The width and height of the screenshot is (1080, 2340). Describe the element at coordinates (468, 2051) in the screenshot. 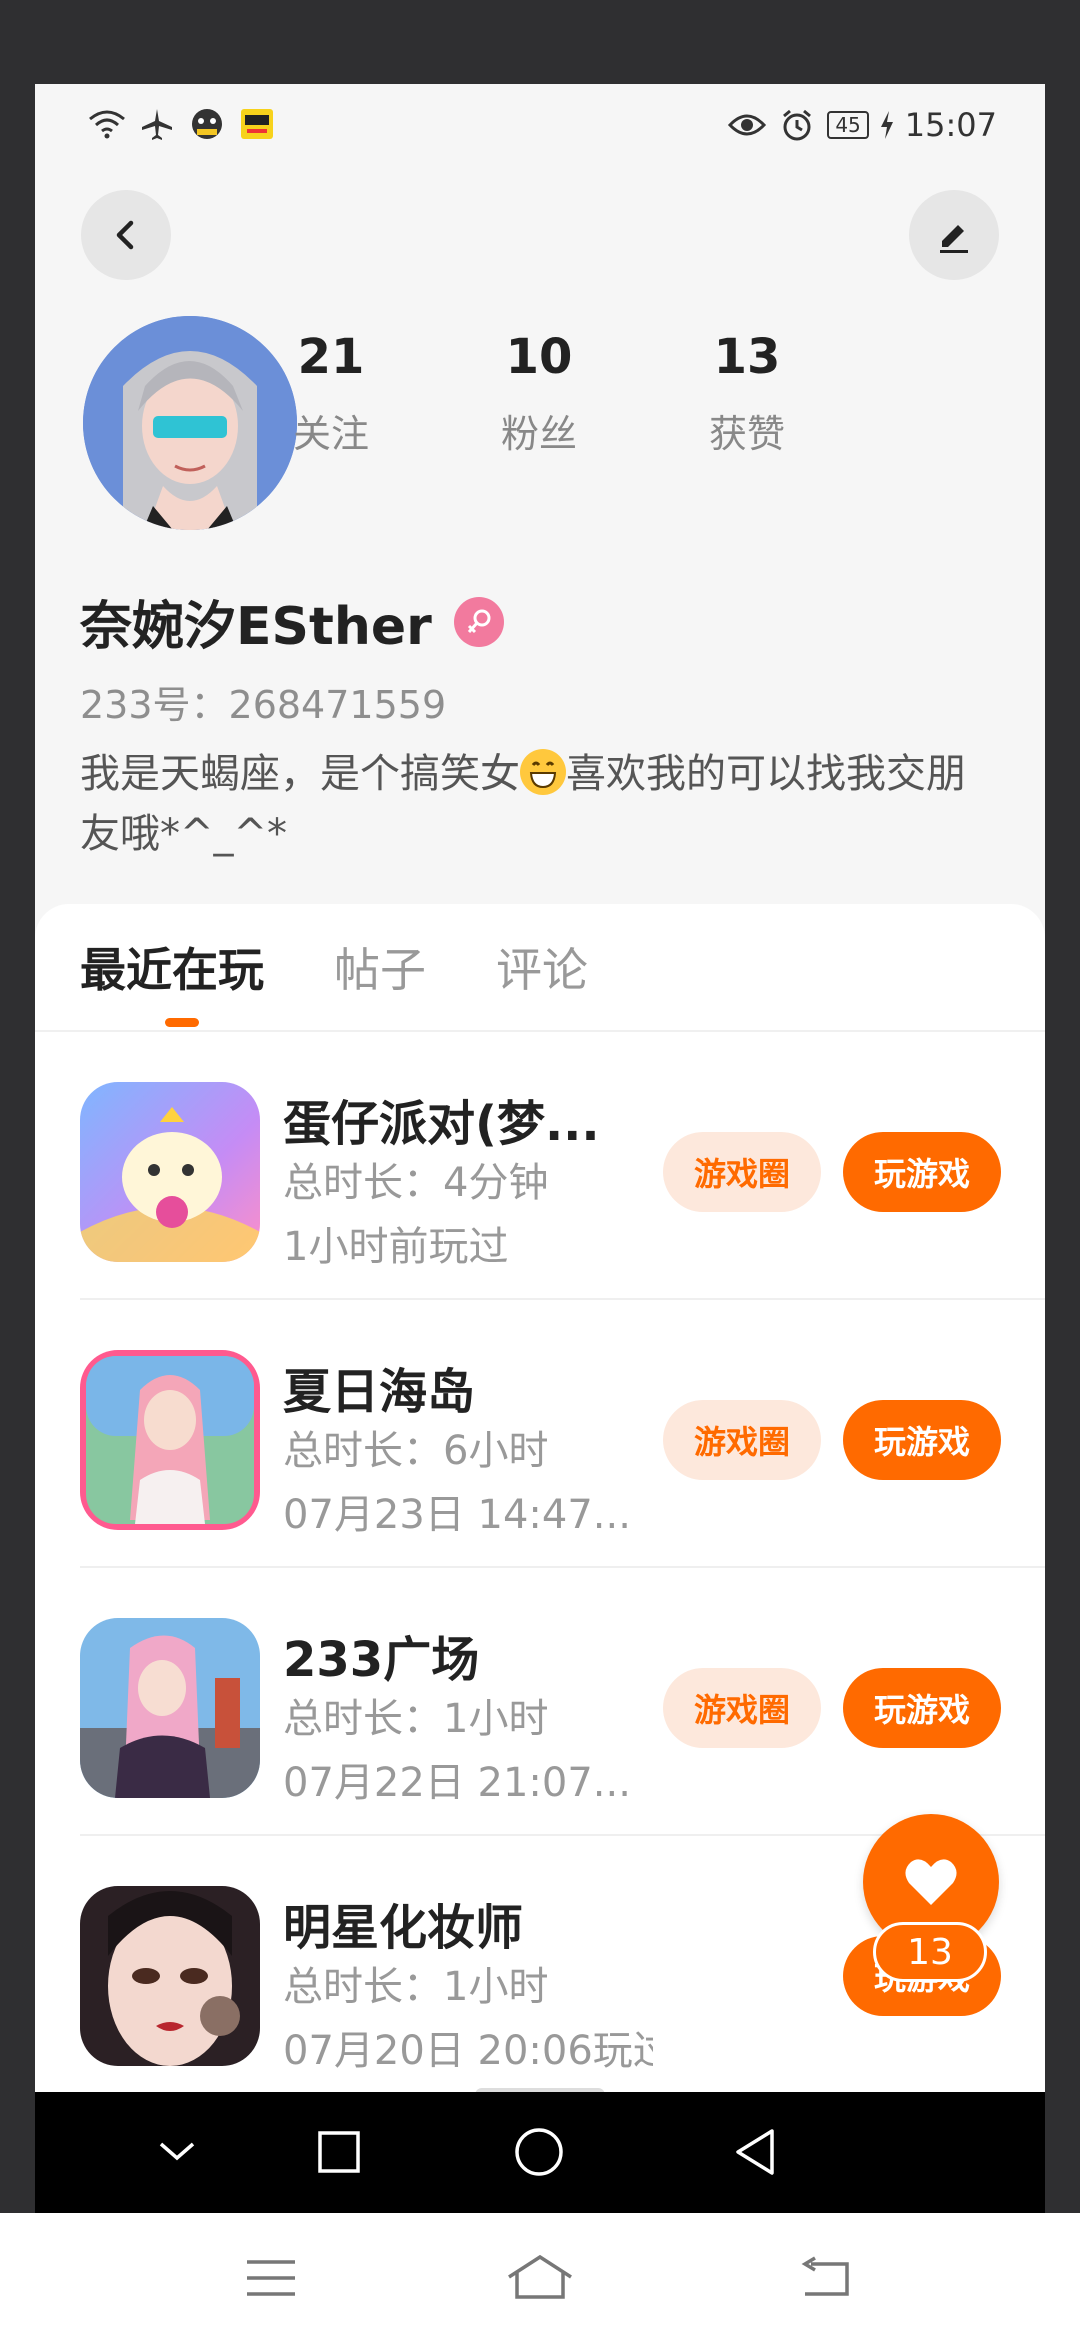

I see `game-last-played: 07月20日 20:06玩过` at that location.